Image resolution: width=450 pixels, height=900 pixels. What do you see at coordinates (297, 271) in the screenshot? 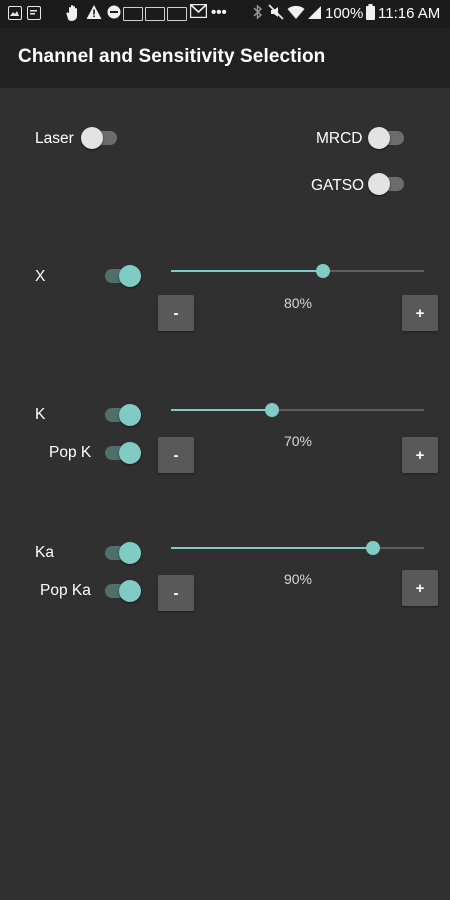
I see `x-sensitivity-slider` at bounding box center [297, 271].